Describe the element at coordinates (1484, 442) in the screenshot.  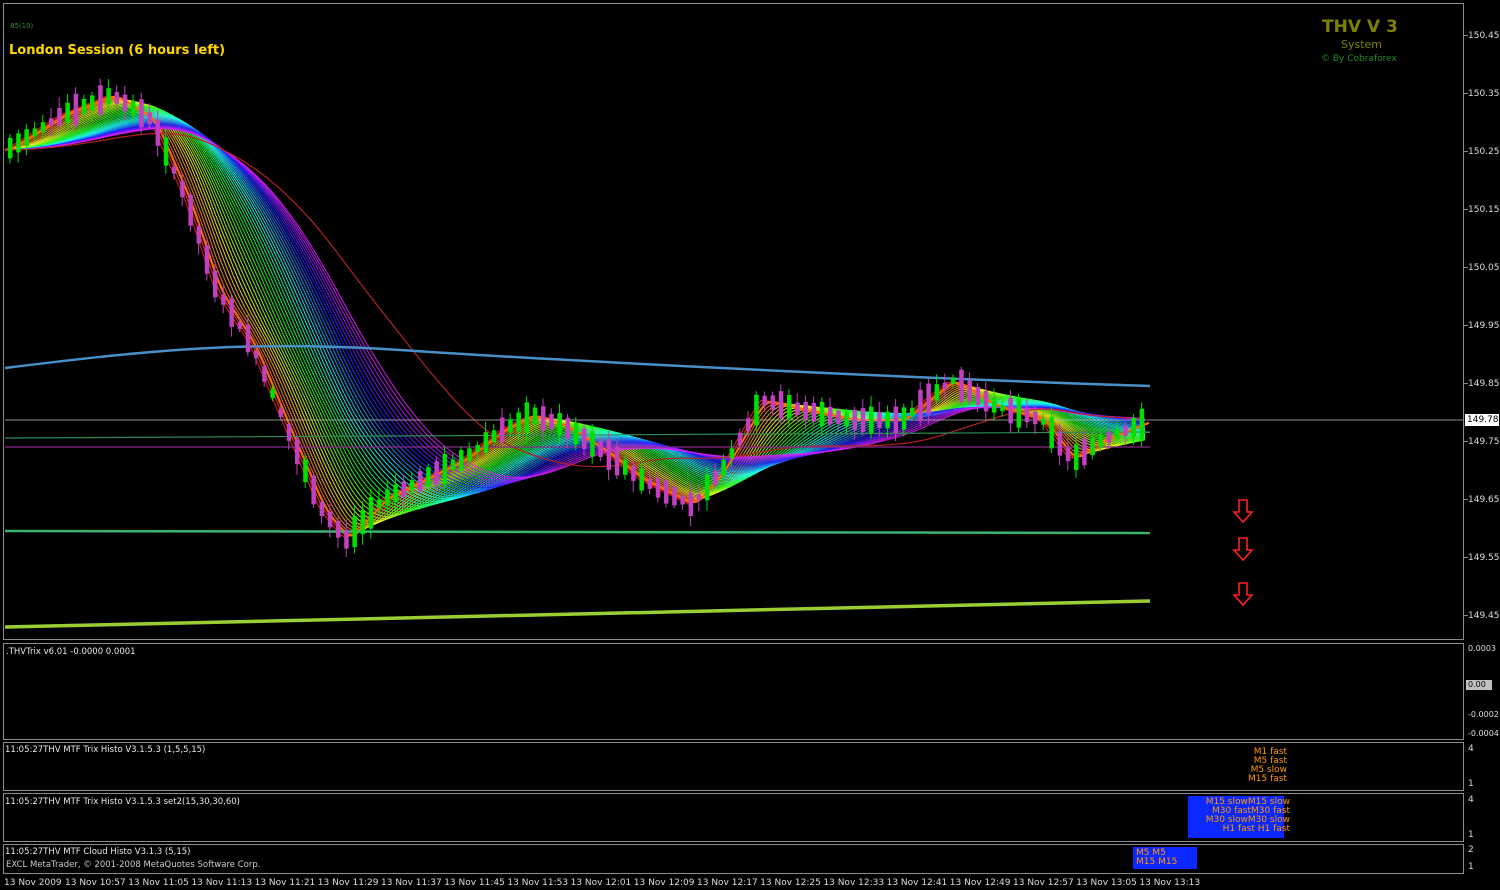
I see `price-label: 149.75` at that location.